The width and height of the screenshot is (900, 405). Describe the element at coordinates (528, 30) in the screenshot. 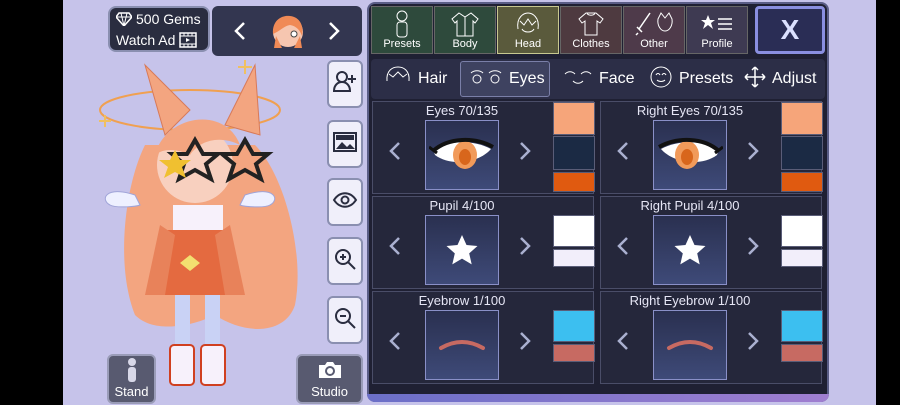

I see `category-head: Head` at that location.